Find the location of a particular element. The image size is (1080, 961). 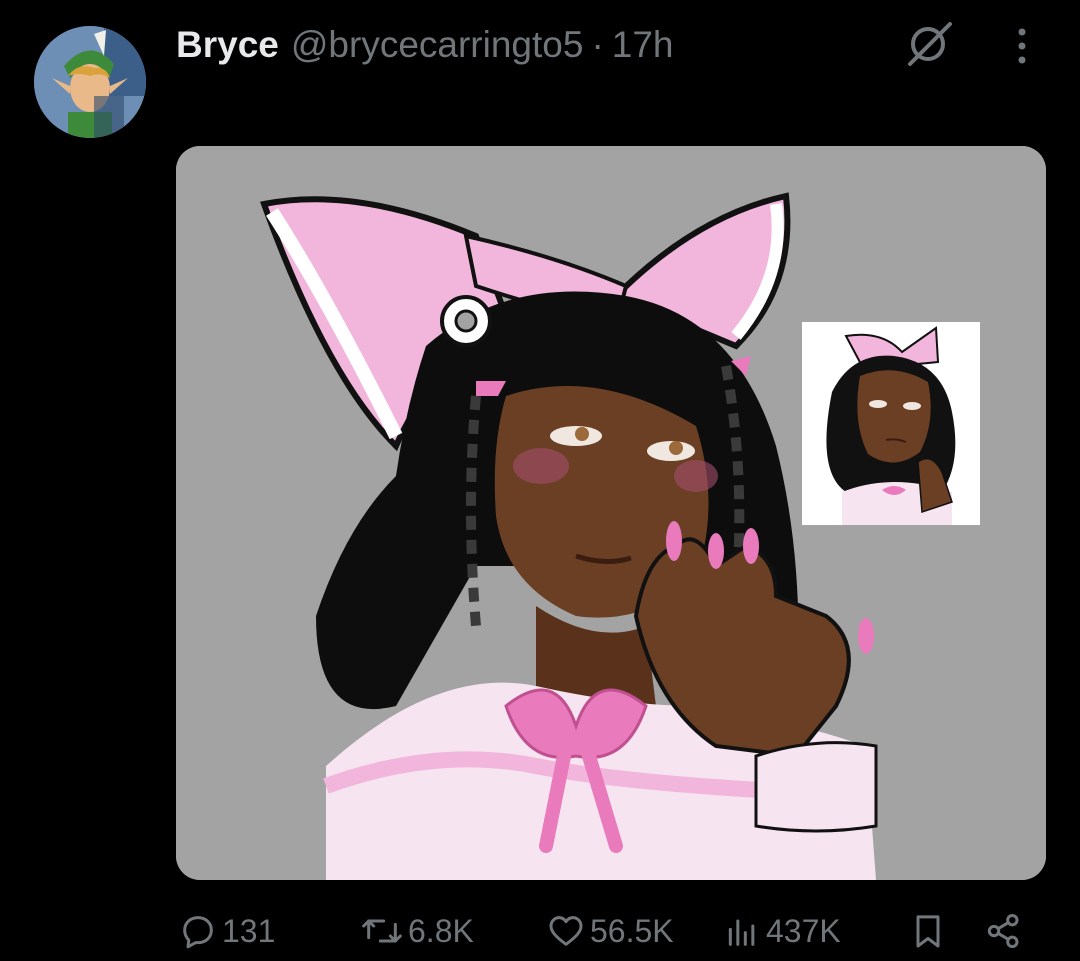

bookmark-icon is located at coordinates (928, 931).